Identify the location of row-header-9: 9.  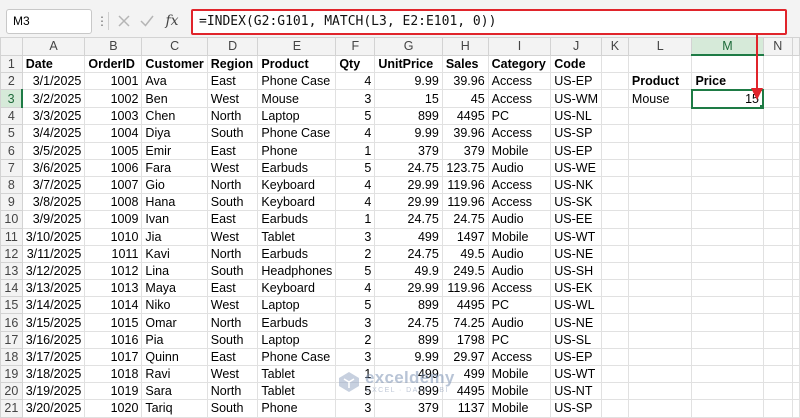
(11, 202).